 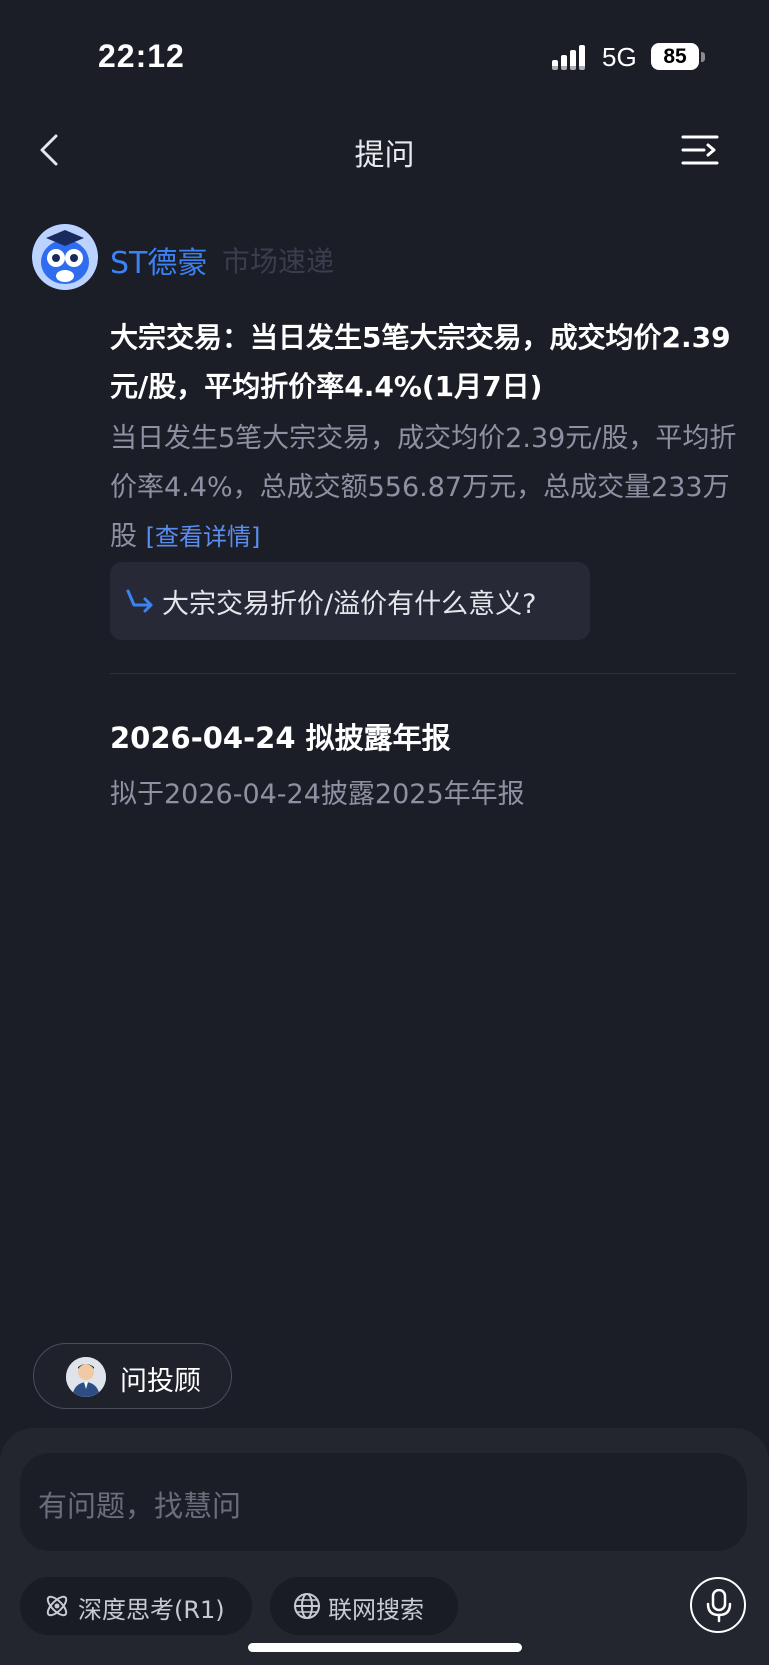 What do you see at coordinates (57, 1606) in the screenshot?
I see `atom-icon` at bounding box center [57, 1606].